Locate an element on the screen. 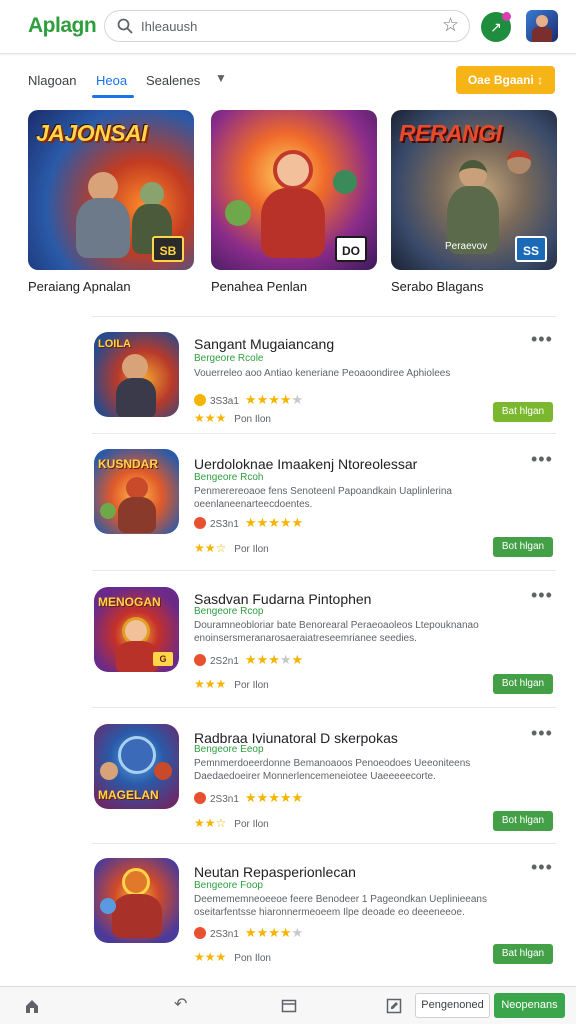 Image resolution: width=576 pixels, height=1024 pixels. app-rating: 2S2n1 ★★★★★ is located at coordinates (248, 660).